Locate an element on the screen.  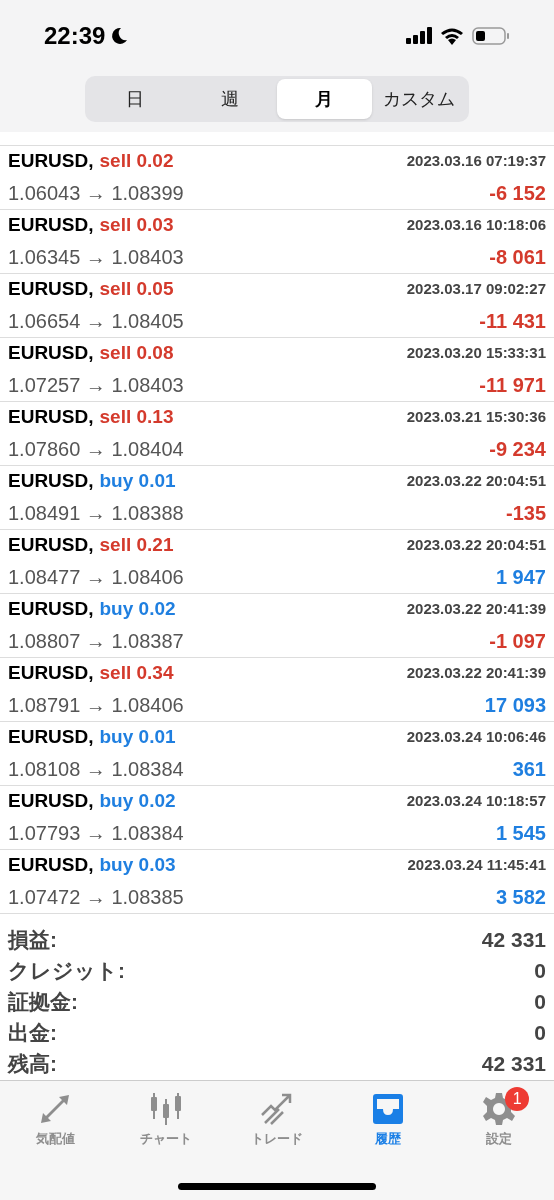
deal-prices: 1.07860 → 1.08404 is located at coordinates (96, 449).